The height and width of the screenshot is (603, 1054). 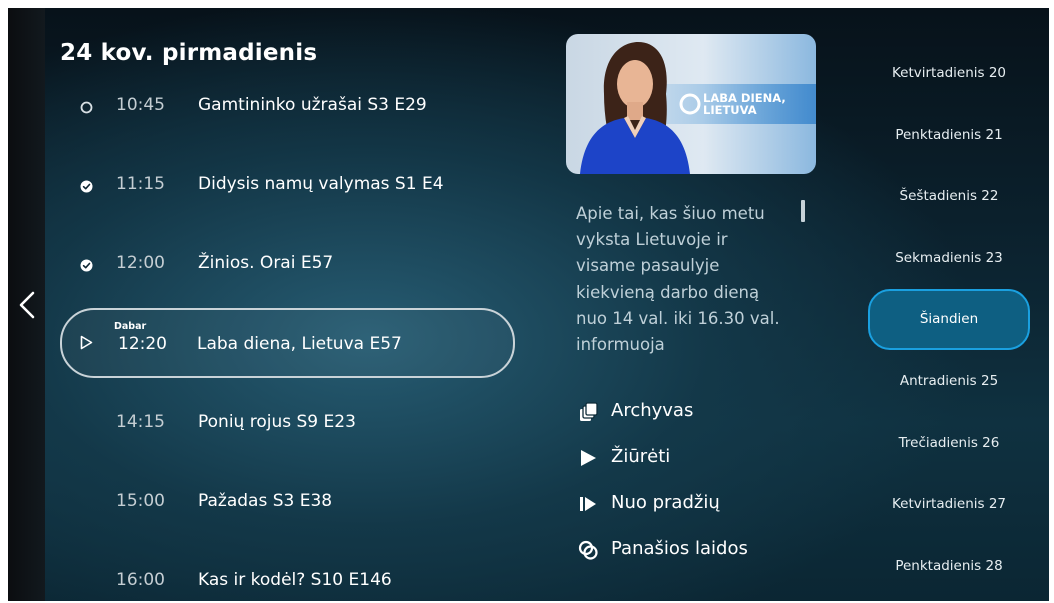 What do you see at coordinates (949, 135) in the screenshot?
I see `day-item: Penktadienis 21` at bounding box center [949, 135].